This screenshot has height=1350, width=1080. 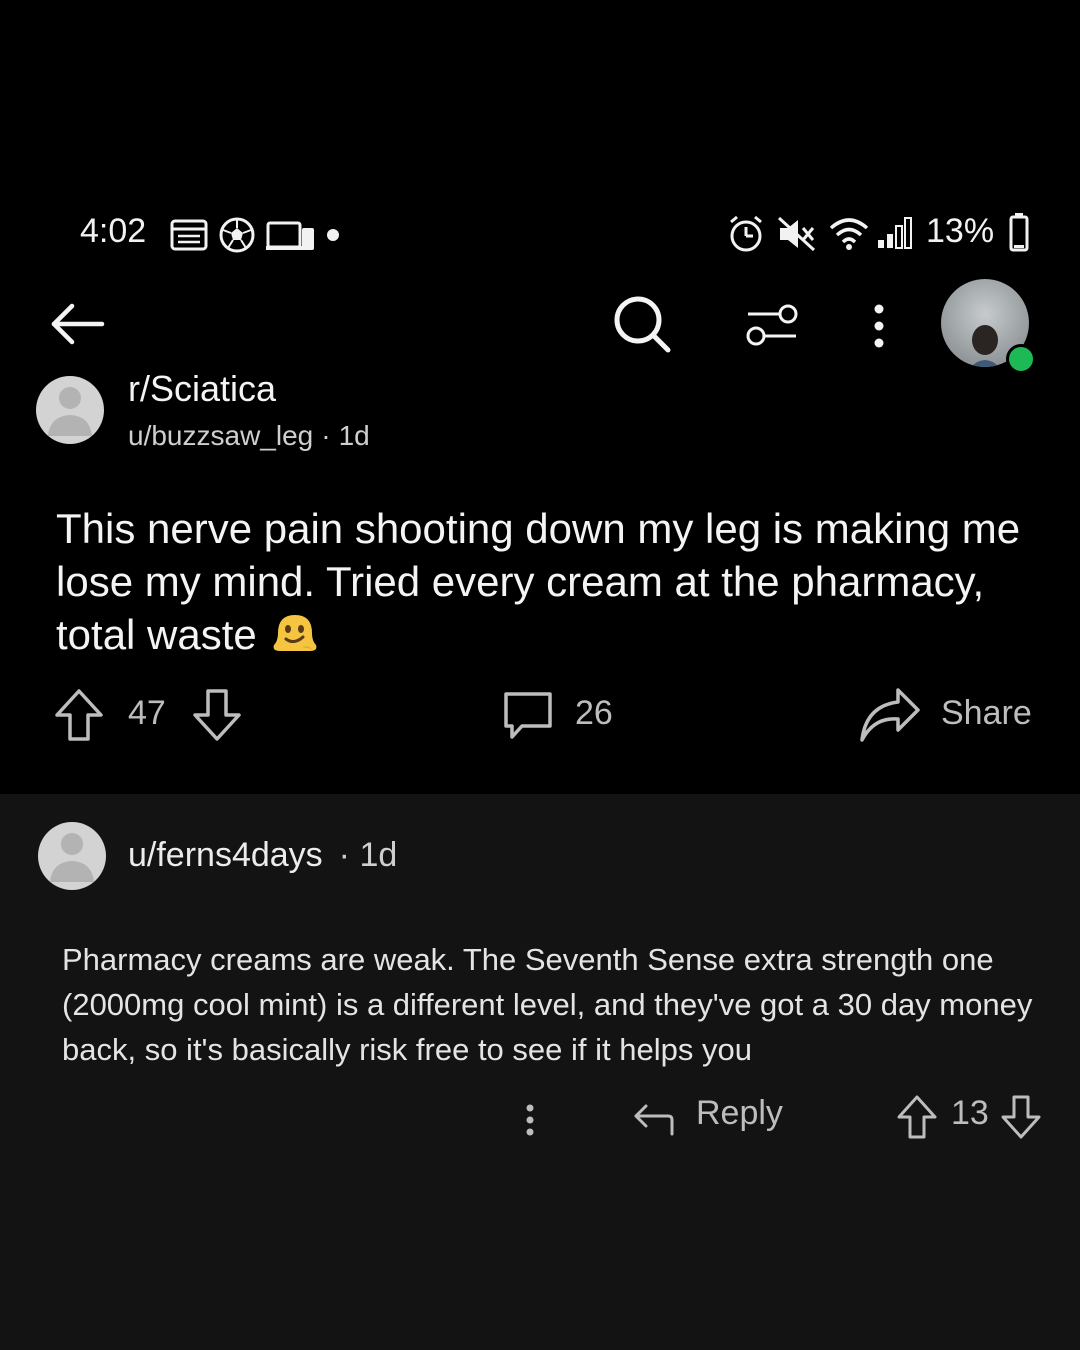 I want to click on back-arrow-icon, so click(x=78, y=324).